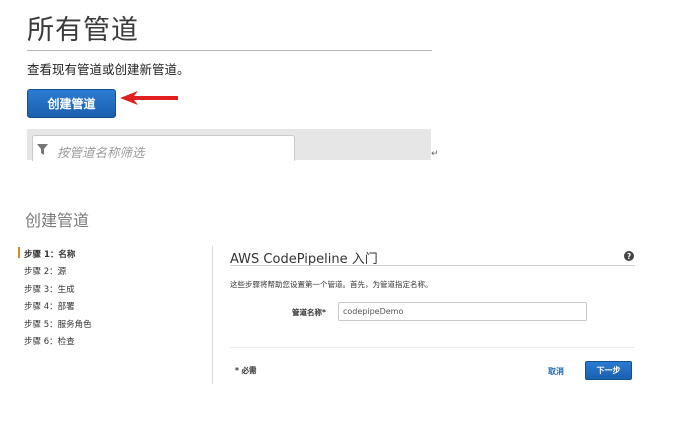 This screenshot has width=683, height=424. What do you see at coordinates (42, 149) in the screenshot?
I see `filter-icon` at bounding box center [42, 149].